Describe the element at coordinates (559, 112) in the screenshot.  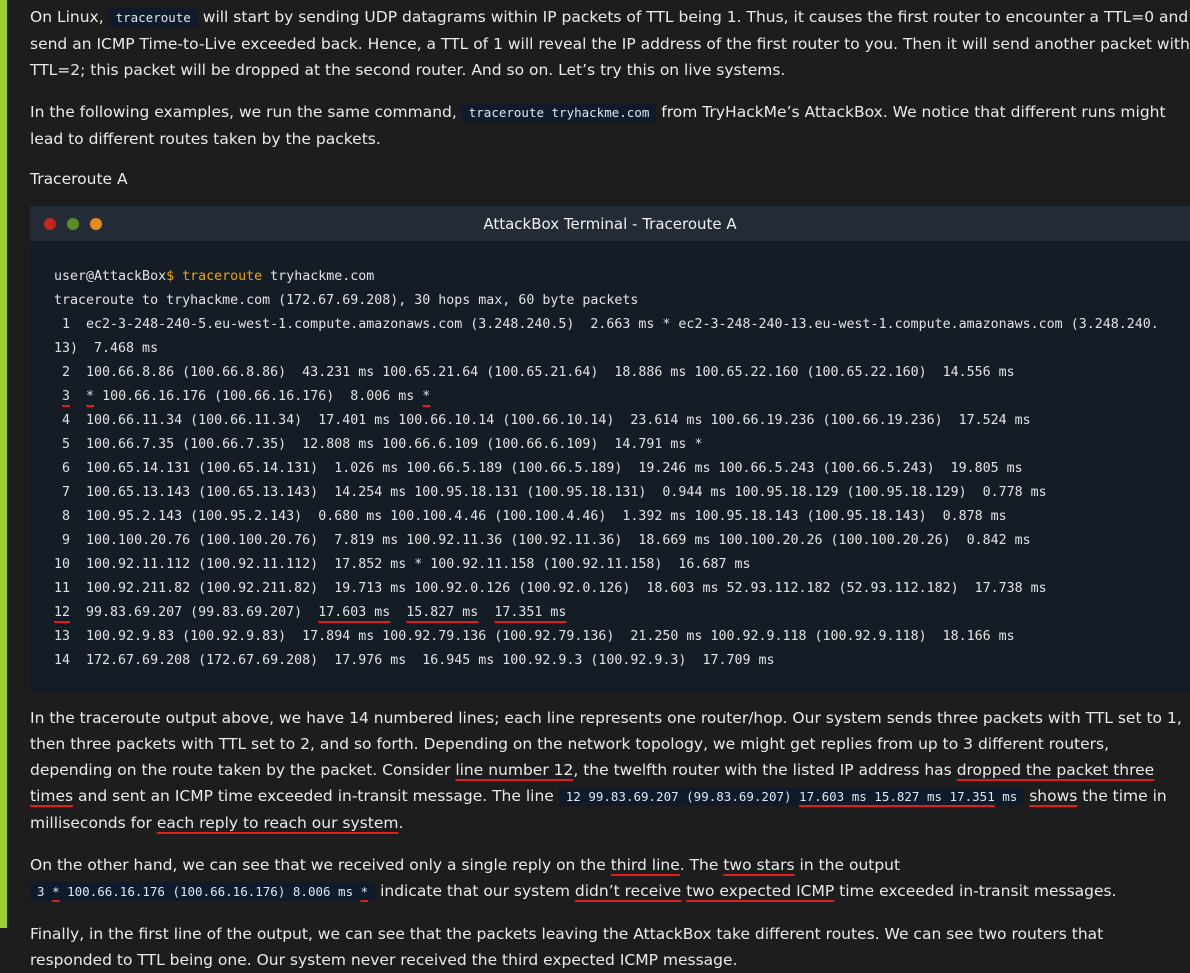
I see `inline-code: traceroute tryhackme.com` at that location.